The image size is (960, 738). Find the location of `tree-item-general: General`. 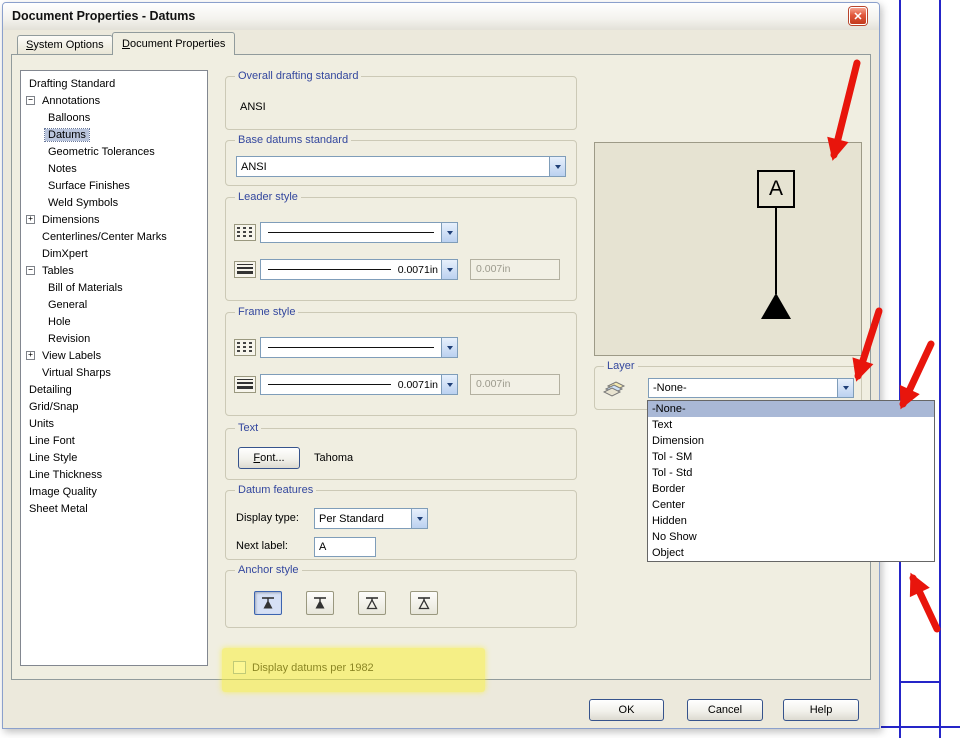

tree-item-general: General is located at coordinates (114, 304).